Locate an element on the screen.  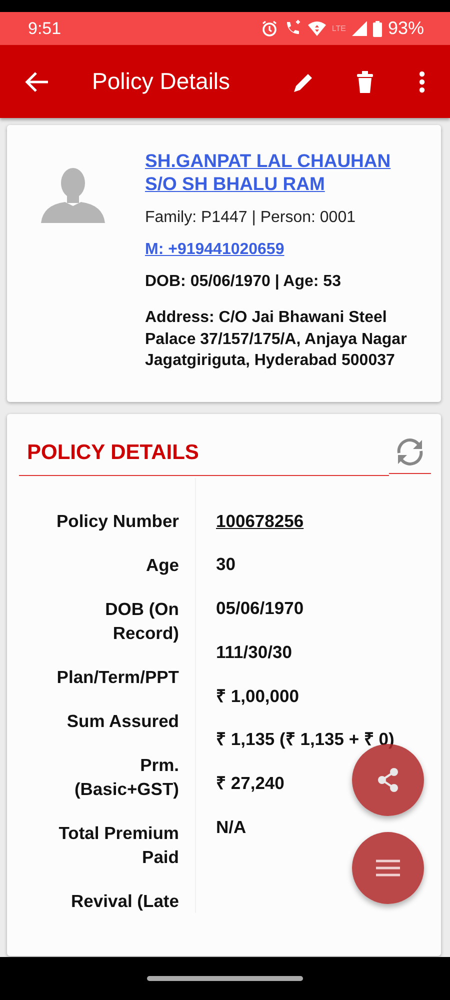
field-label: Prm. (Basic+GST) is located at coordinates (126, 777).